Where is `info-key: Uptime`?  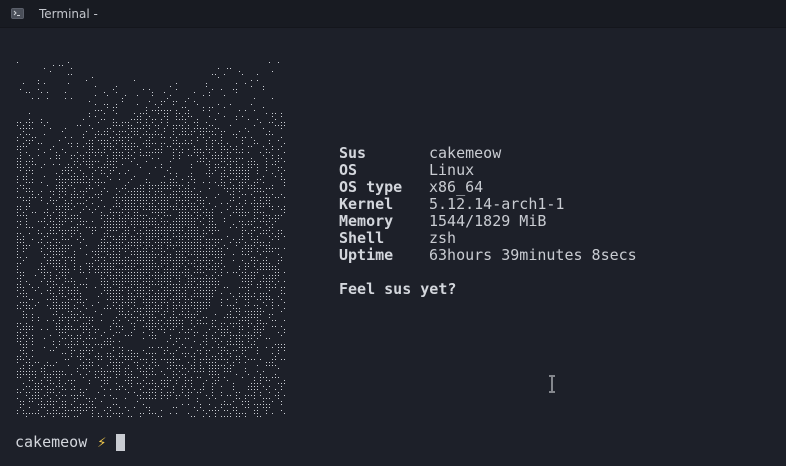
info-key: Uptime is located at coordinates (366, 255).